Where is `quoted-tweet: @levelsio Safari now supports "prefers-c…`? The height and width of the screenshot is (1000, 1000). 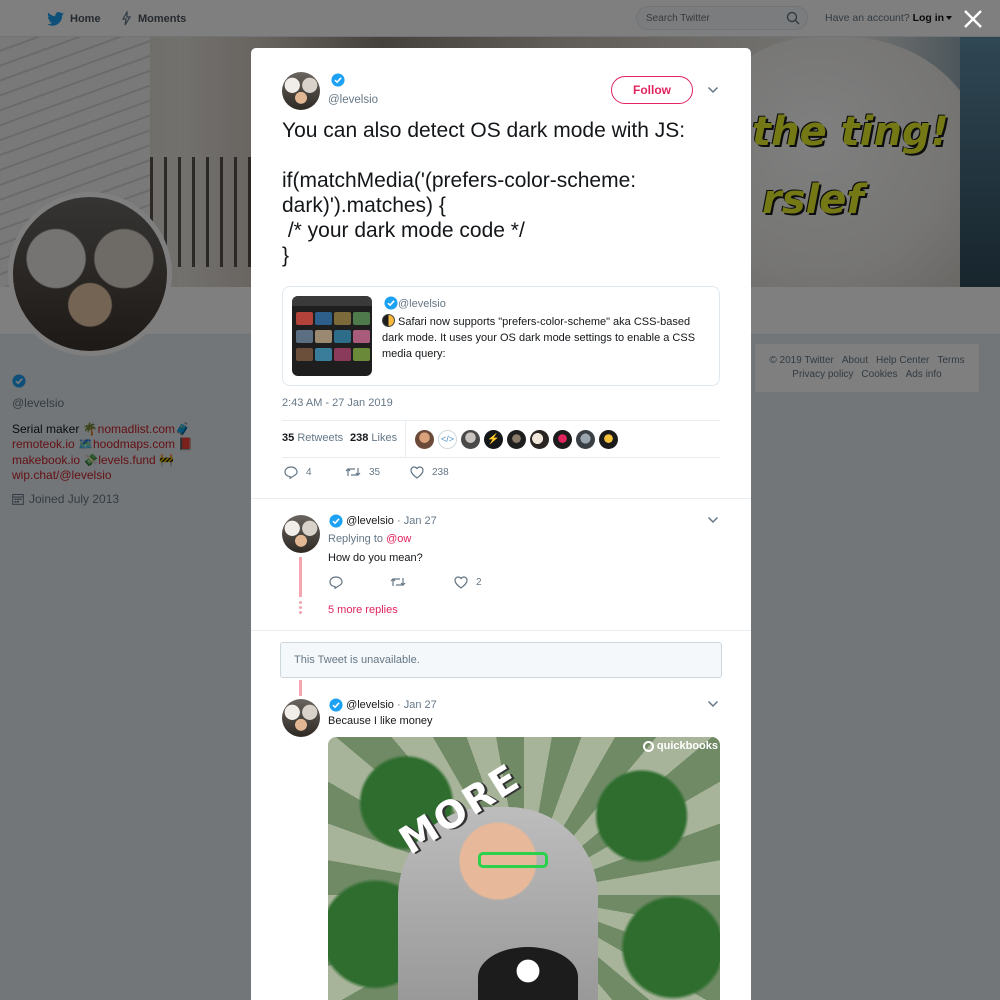 quoted-tweet: @levelsio Safari now supports "prefers-c… is located at coordinates (501, 336).